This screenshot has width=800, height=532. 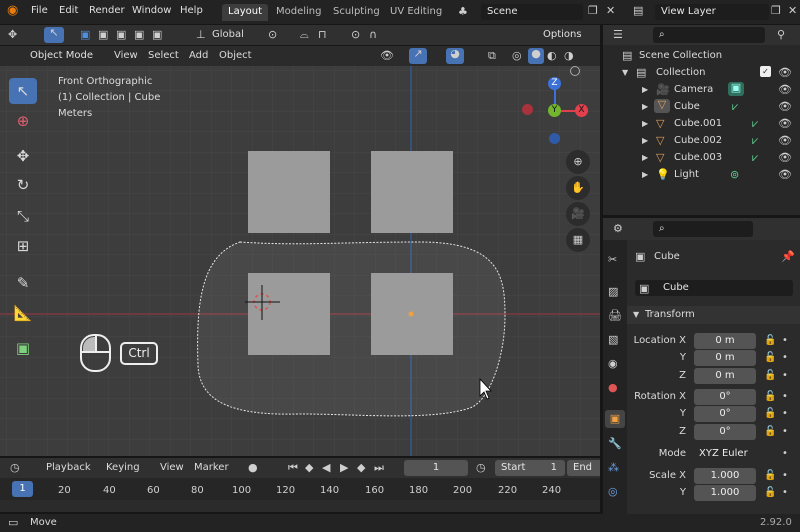 What do you see at coordinates (23, 156) in the screenshot?
I see `move-tool-icon: ✥` at bounding box center [23, 156].